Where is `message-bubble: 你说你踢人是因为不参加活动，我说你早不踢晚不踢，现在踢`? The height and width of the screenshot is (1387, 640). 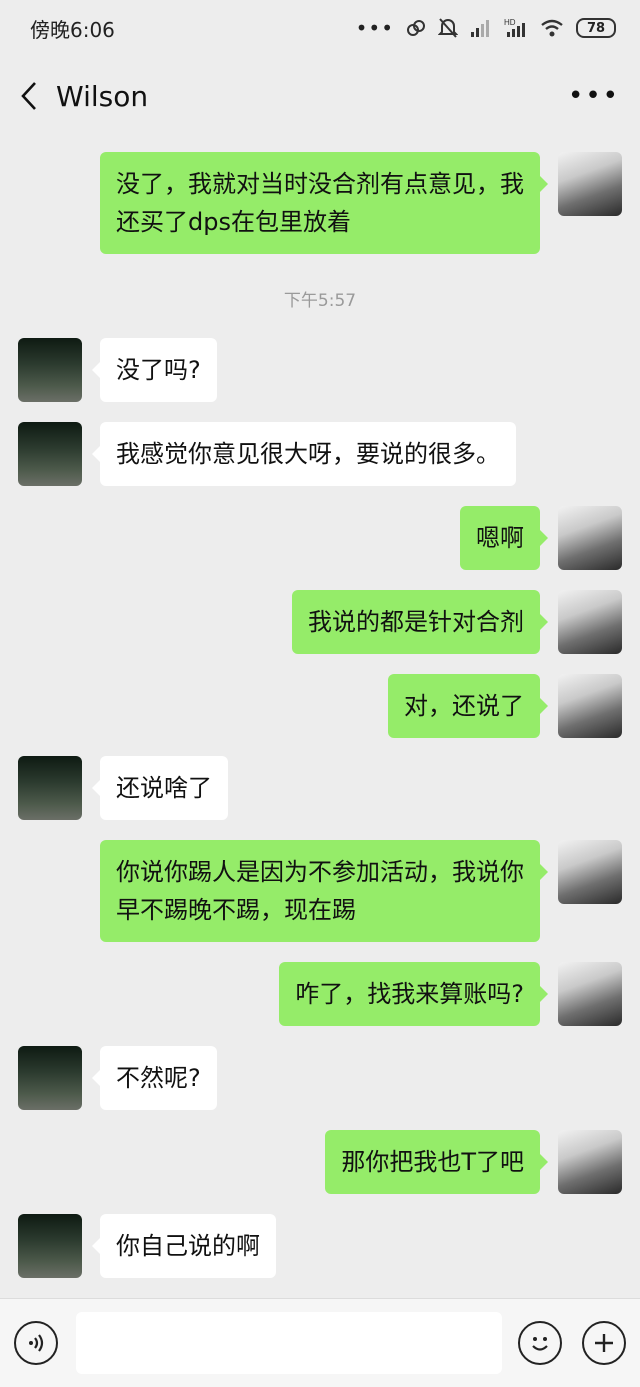
message-bubble: 你说你踢人是因为不参加活动，我说你早不踢晚不踢，现在踢 is located at coordinates (324, 891).